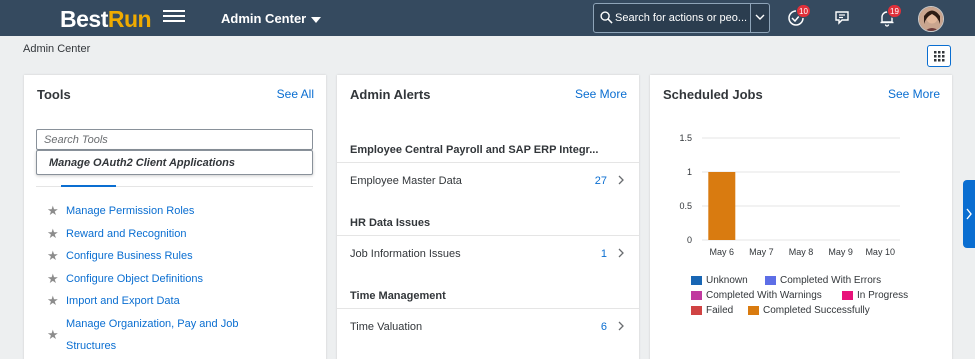 The image size is (975, 359). Describe the element at coordinates (831, 280) in the screenshot. I see `legend-label: Completed With Errors` at that location.